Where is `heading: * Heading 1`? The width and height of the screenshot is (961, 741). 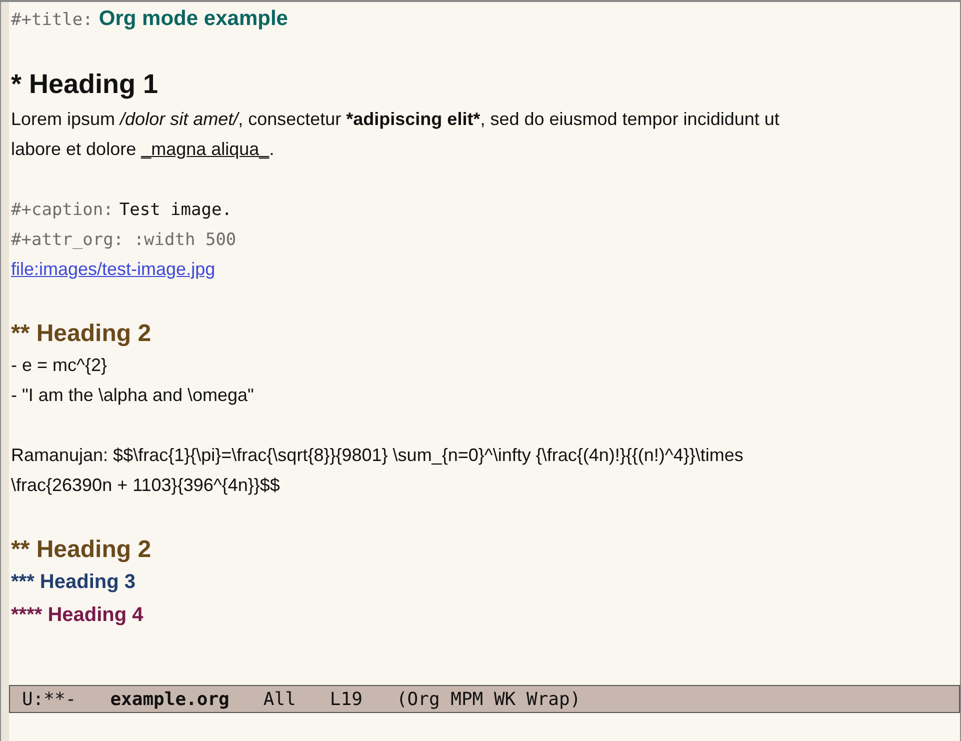 heading: * Heading 1 is located at coordinates (84, 84).